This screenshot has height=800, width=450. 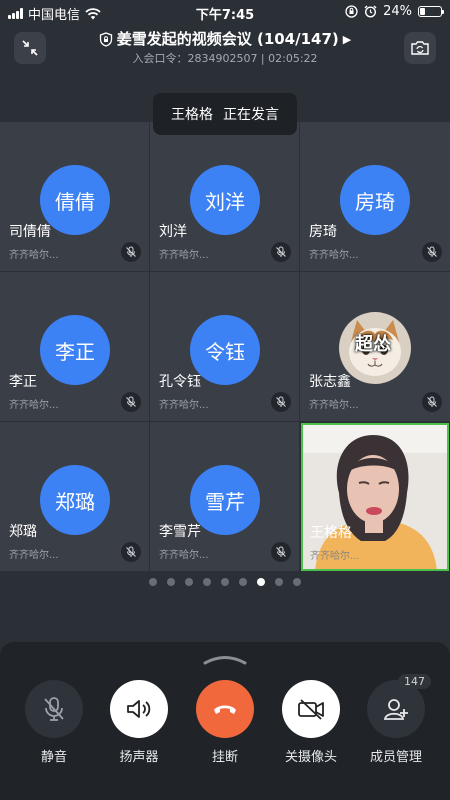 I want to click on orientation-lock-icon, so click(x=351, y=11).